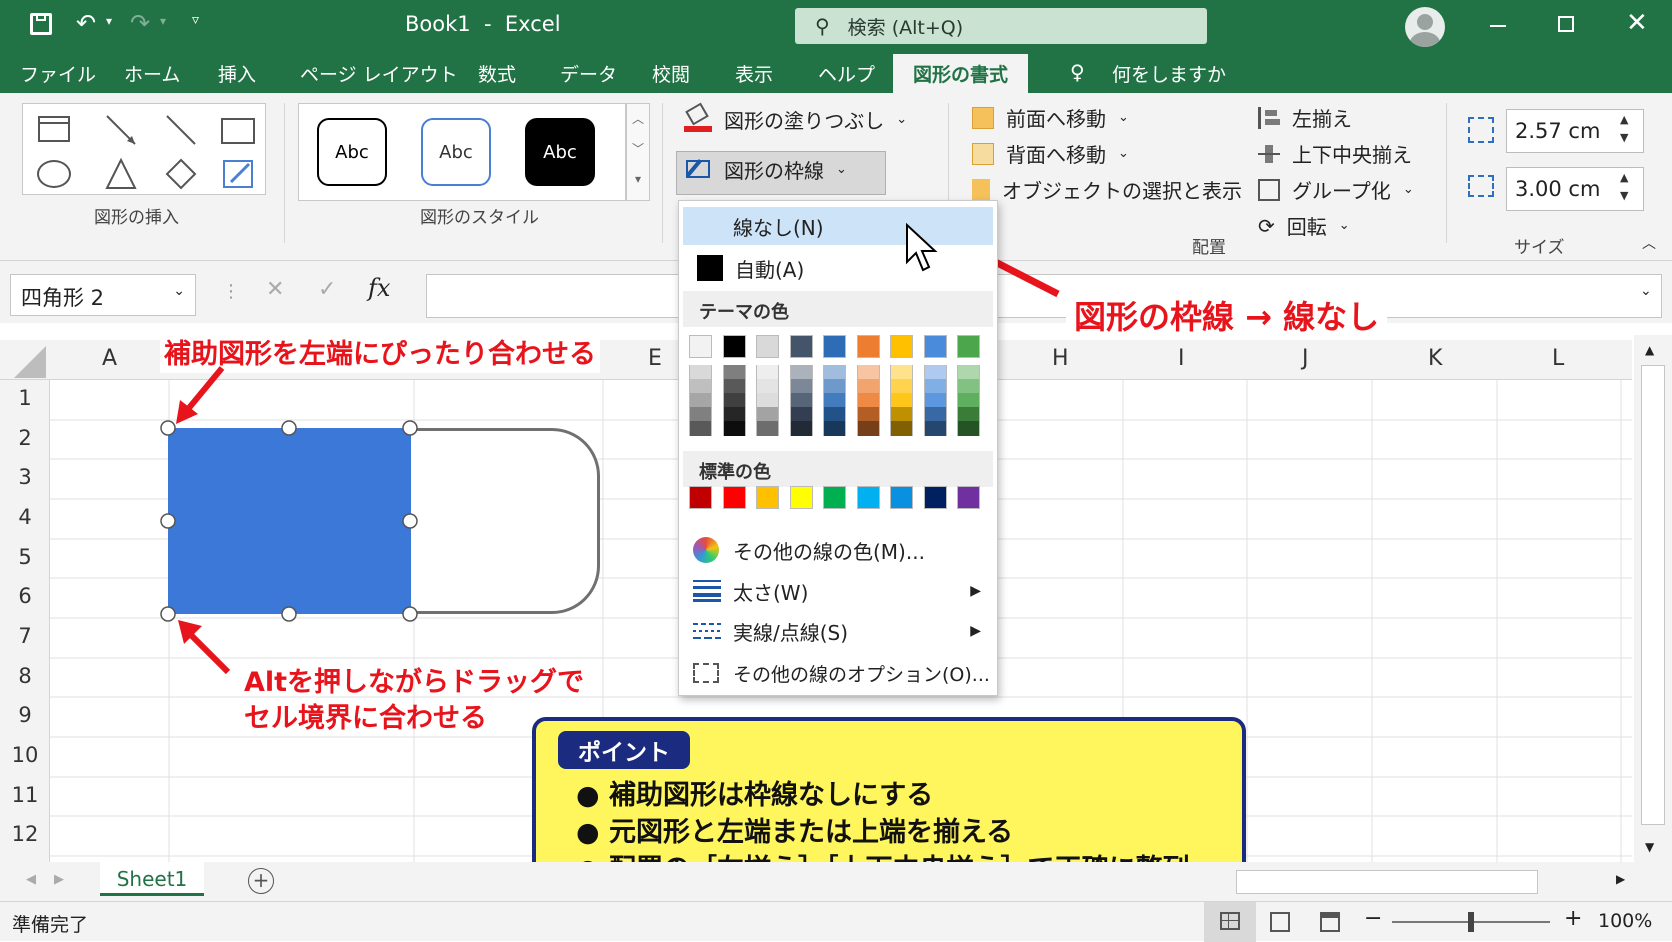  I want to click on enter-formula-icon: ✓, so click(327, 289).